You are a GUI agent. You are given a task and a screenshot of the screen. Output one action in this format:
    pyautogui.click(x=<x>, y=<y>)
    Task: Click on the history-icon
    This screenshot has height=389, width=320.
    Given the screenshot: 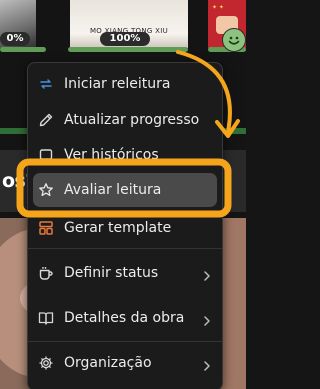 What is the action you would take?
    pyautogui.click(x=46, y=155)
    